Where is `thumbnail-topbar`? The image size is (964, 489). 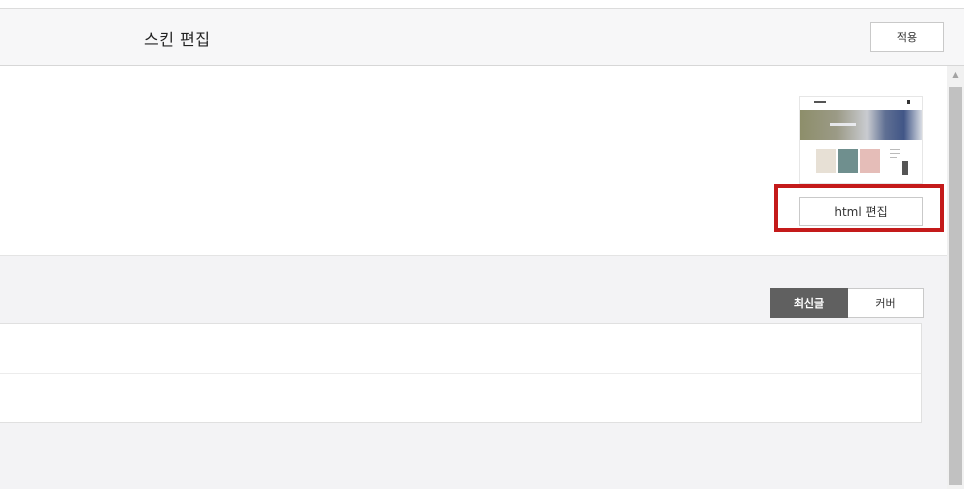 thumbnail-topbar is located at coordinates (861, 103).